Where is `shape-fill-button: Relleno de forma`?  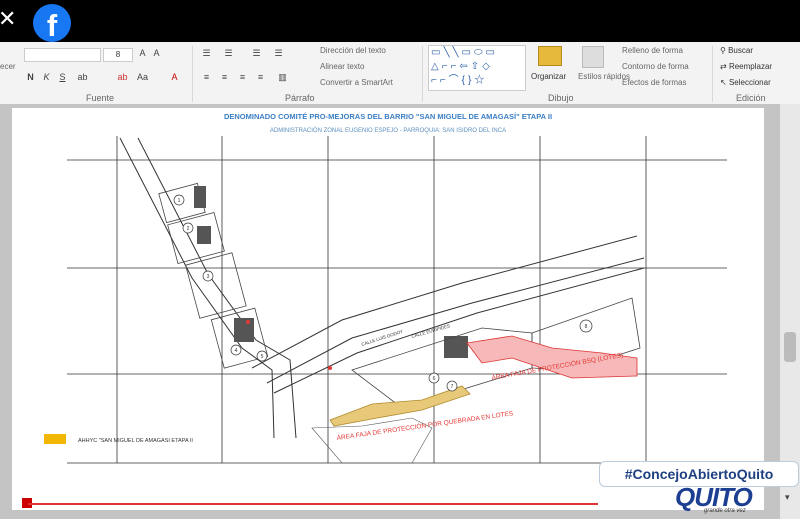 shape-fill-button: Relleno de forma is located at coordinates (652, 50).